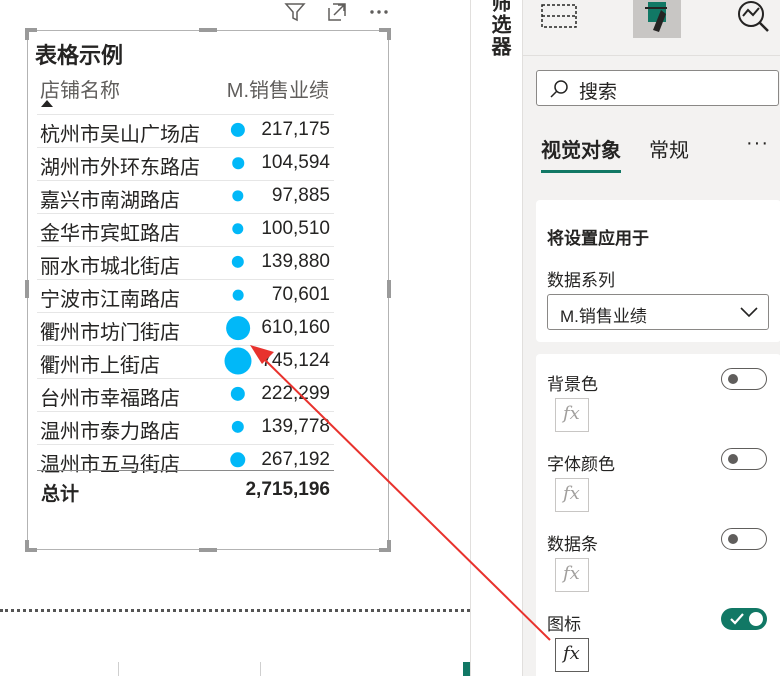  I want to click on focus-mode-icon, so click(337, 12).